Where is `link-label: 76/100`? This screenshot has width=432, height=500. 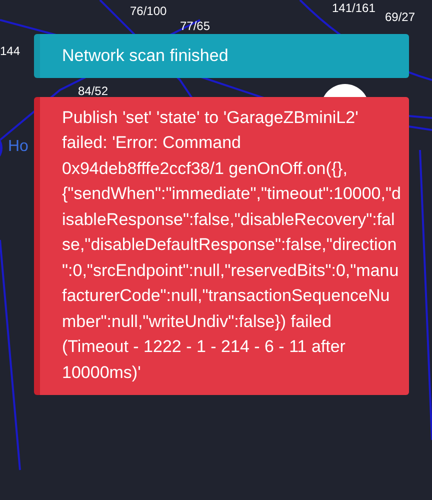
link-label: 76/100 is located at coordinates (148, 11).